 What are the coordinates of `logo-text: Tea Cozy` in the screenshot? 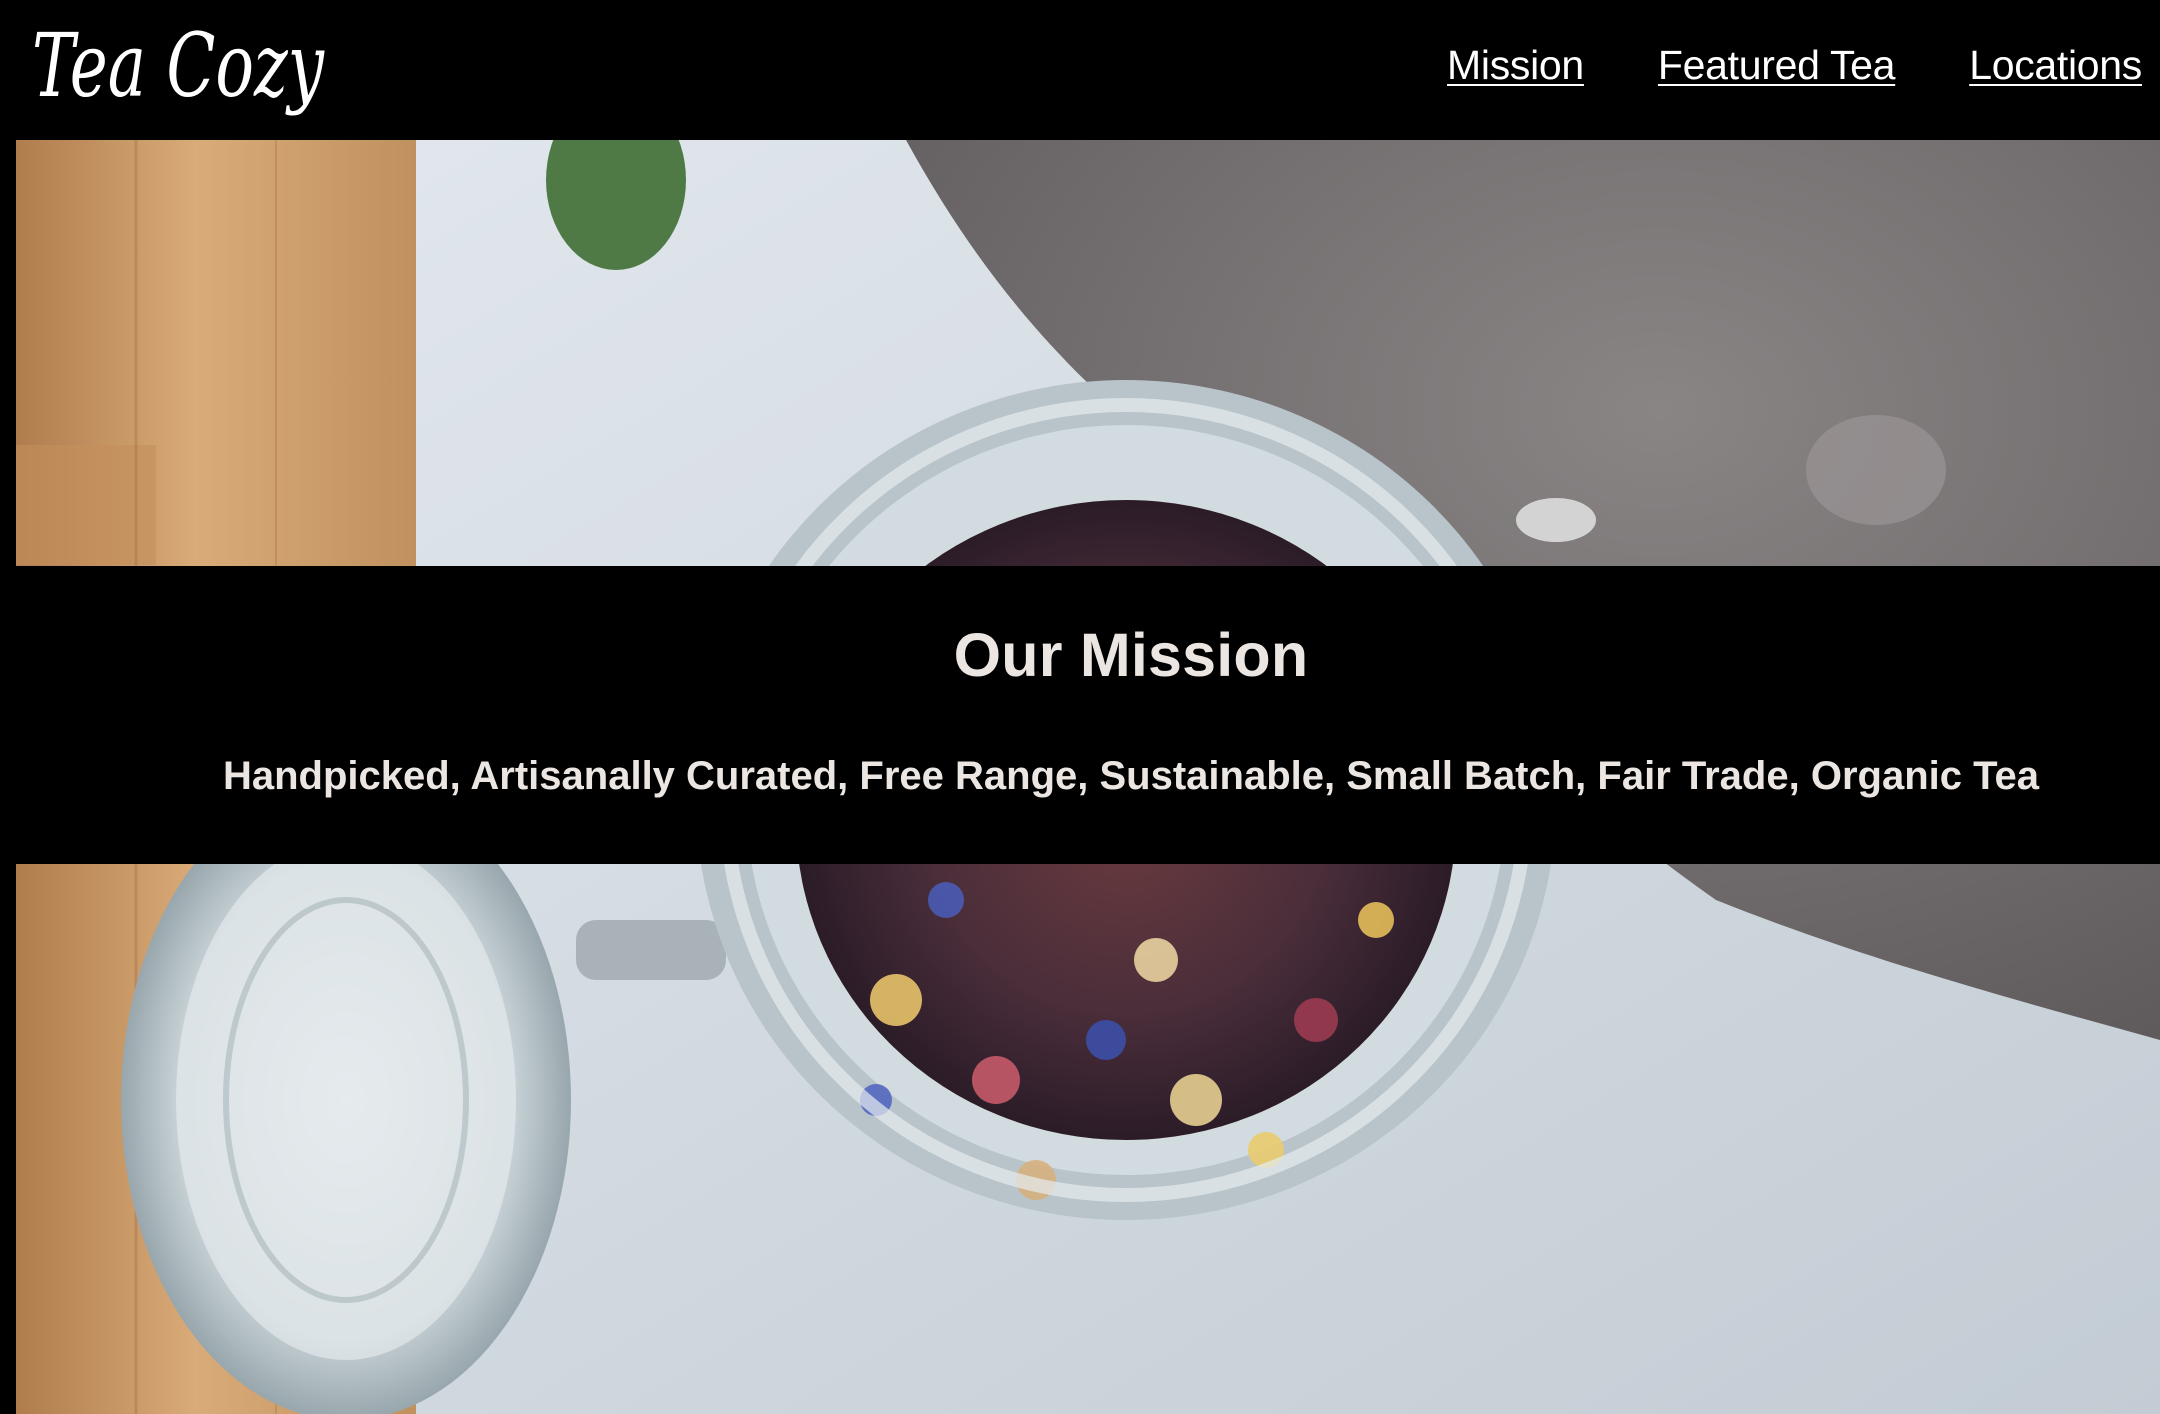 It's located at (178, 65).